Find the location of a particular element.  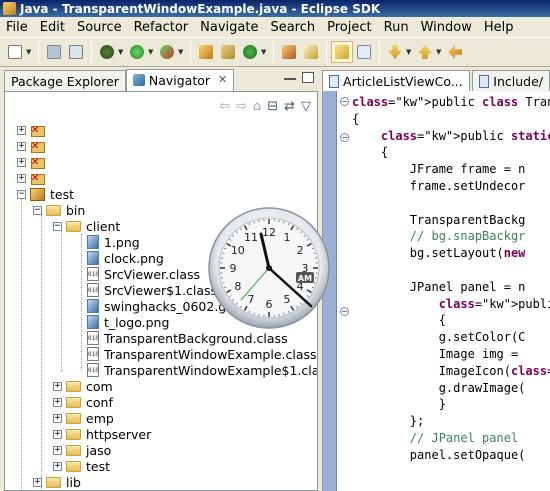

open-type-icon is located at coordinates (289, 52).